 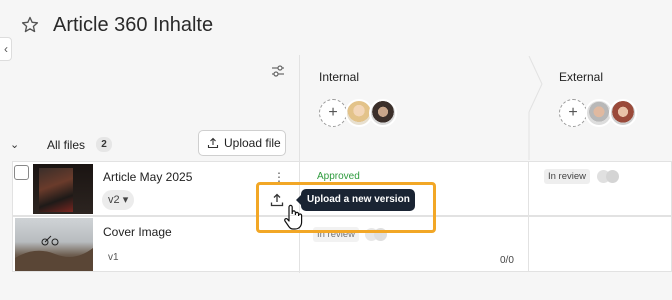 I want to click on add-external-reviewer-button: +, so click(x=573, y=113).